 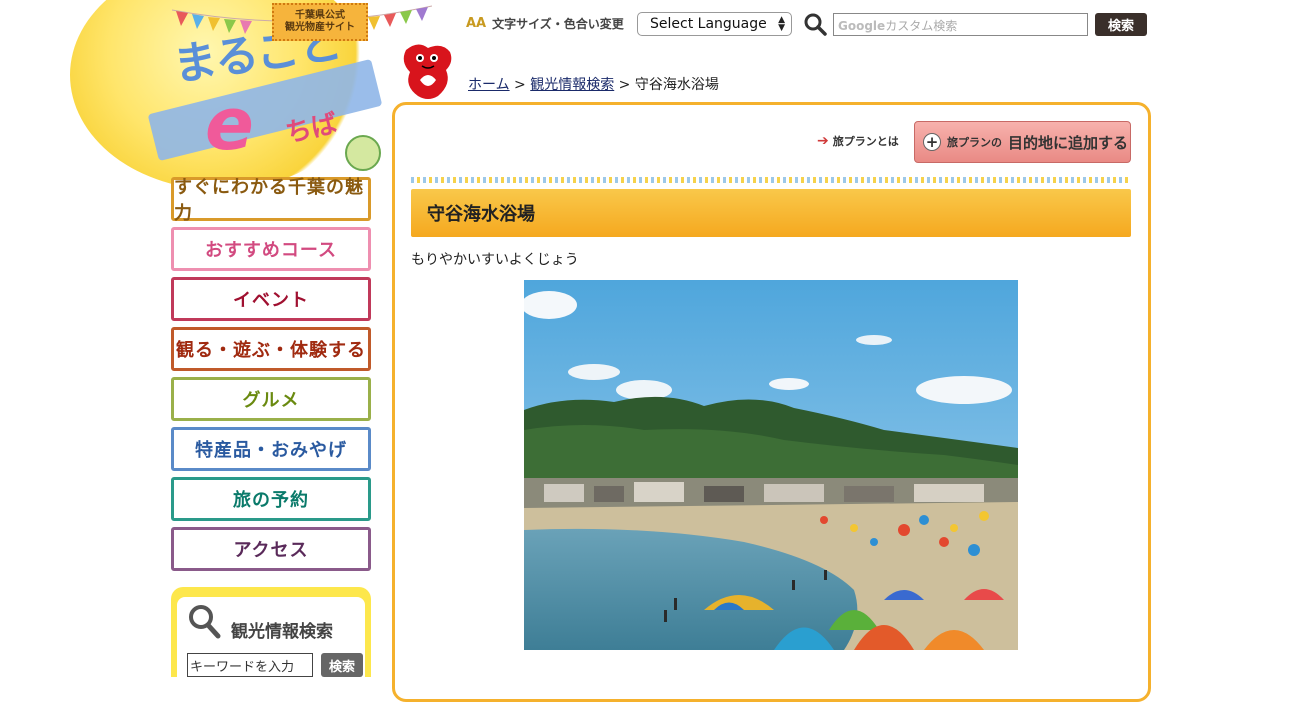 I want to click on breadcrumb: ホーム > 観光情報検索 > 守谷海水浴場, so click(x=593, y=84).